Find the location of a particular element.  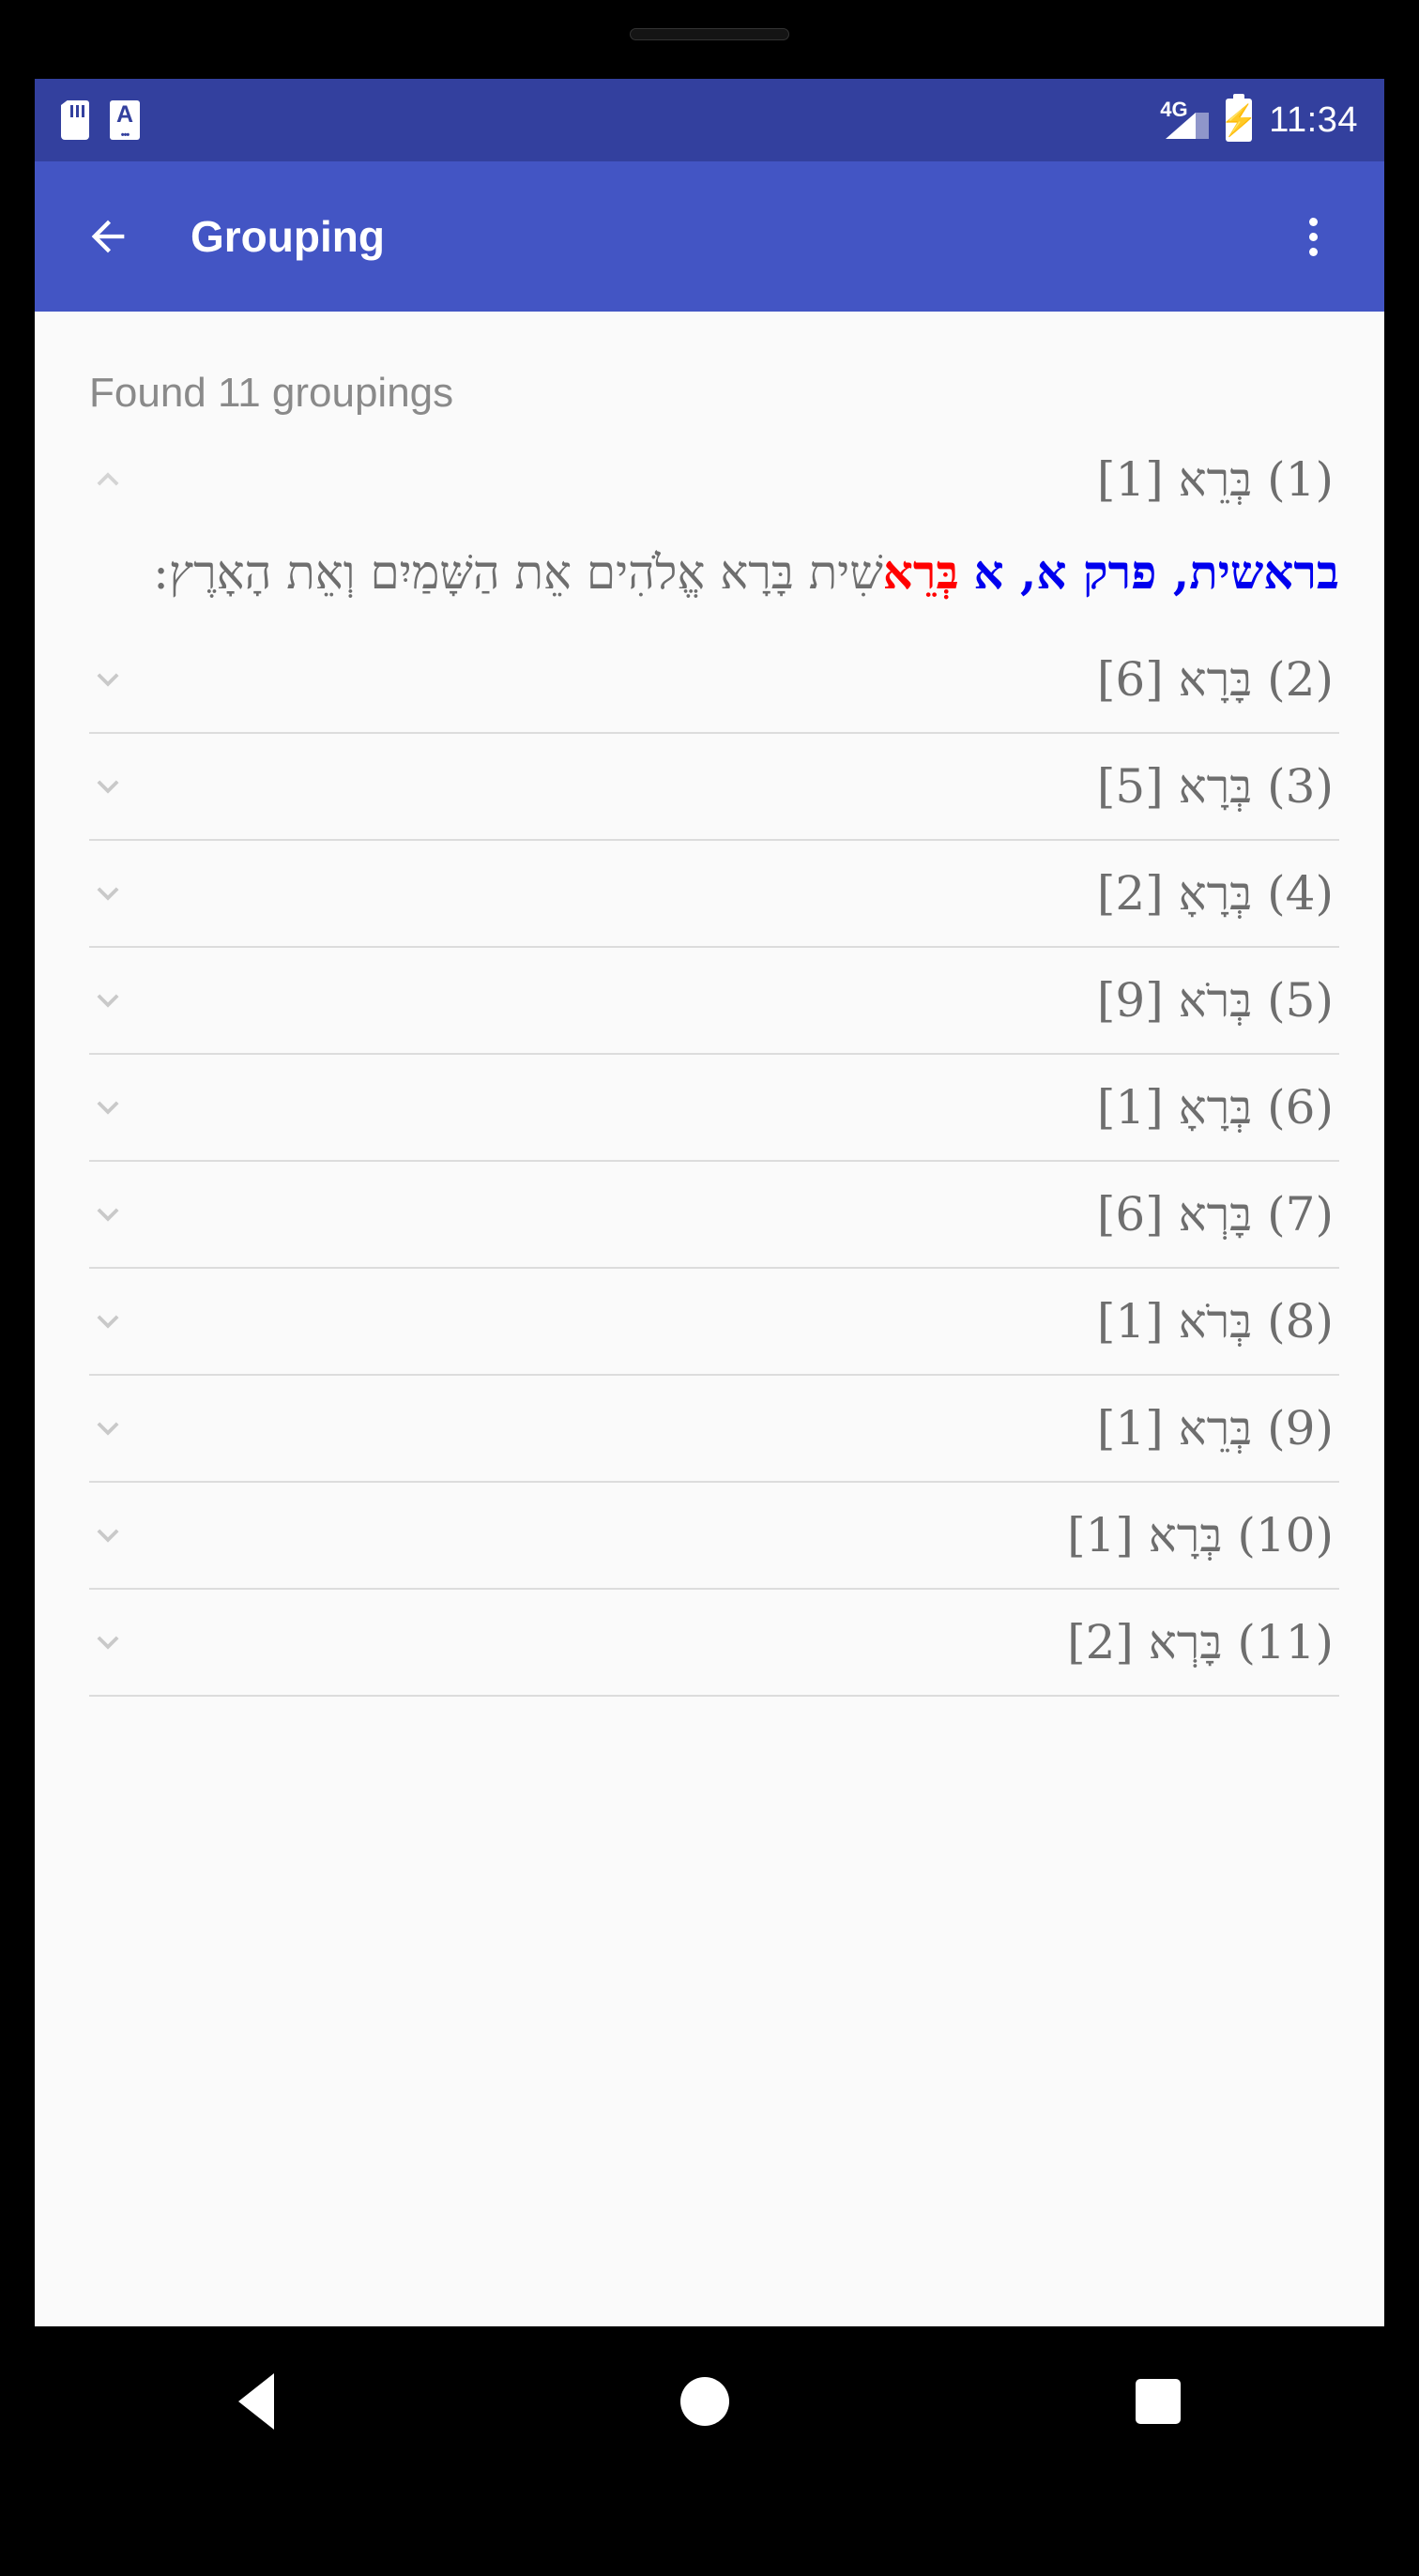

grouping-item: (2) בָּרָא [6] is located at coordinates (709, 680).